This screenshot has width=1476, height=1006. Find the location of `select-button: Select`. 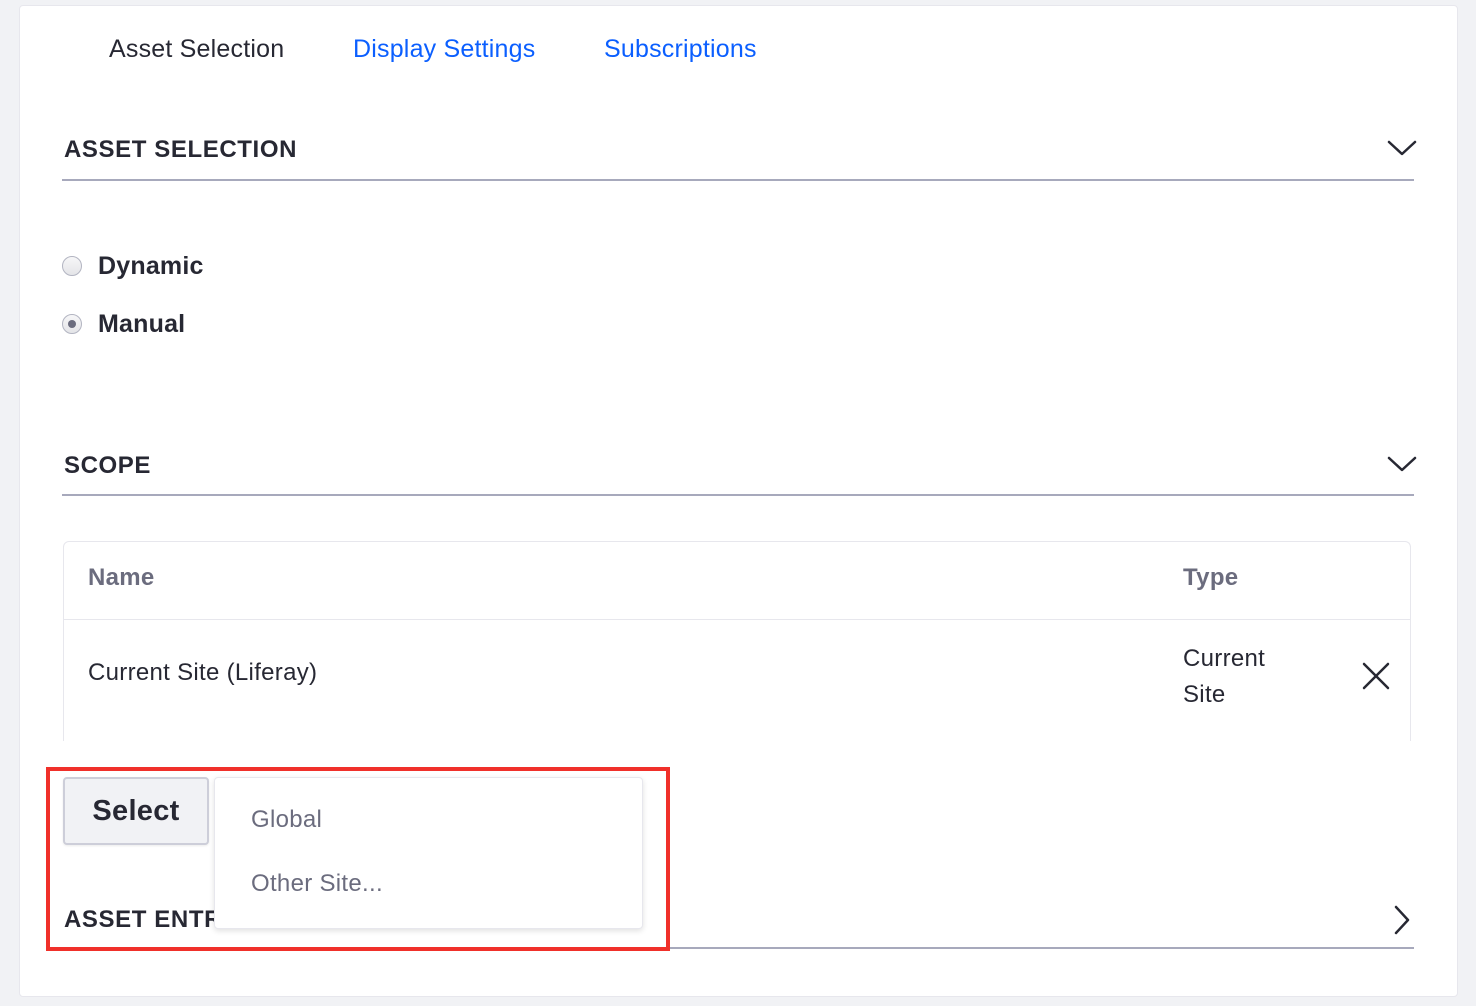

select-button: Select is located at coordinates (136, 811).